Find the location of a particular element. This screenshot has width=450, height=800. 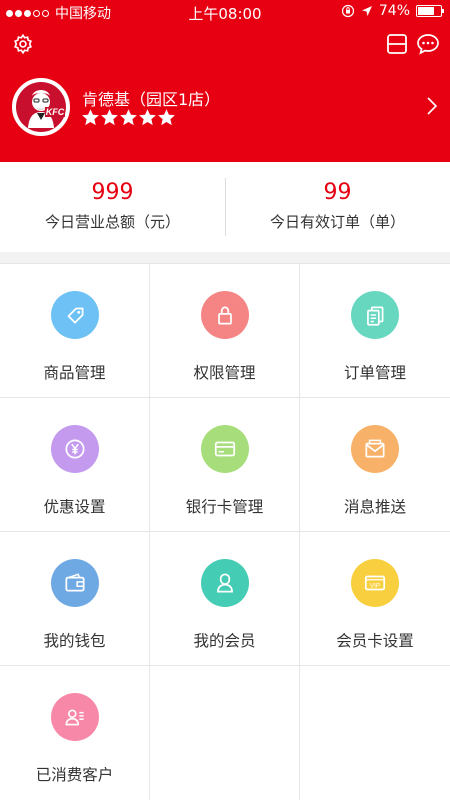

tag-icon is located at coordinates (74, 315).